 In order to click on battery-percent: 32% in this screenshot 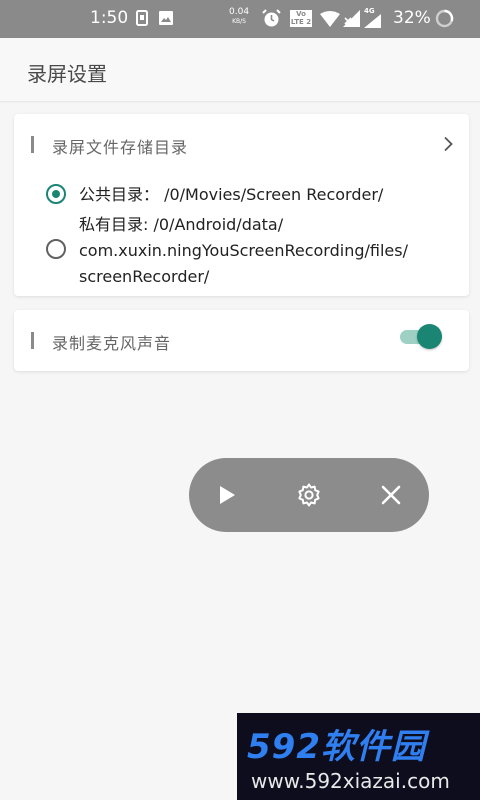, I will do `click(412, 18)`.